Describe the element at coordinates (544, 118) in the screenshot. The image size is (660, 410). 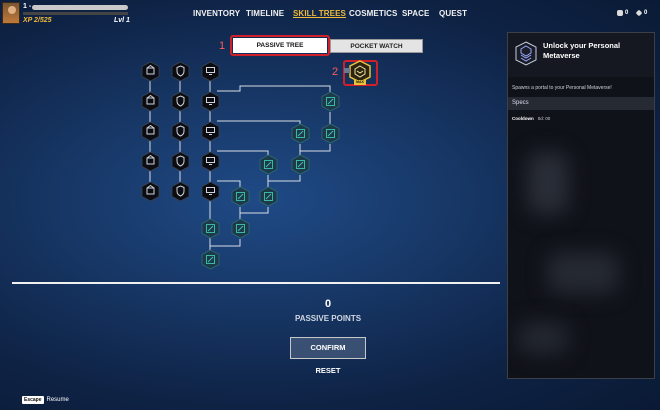
I see `cooldown-value: 0d: 00` at that location.